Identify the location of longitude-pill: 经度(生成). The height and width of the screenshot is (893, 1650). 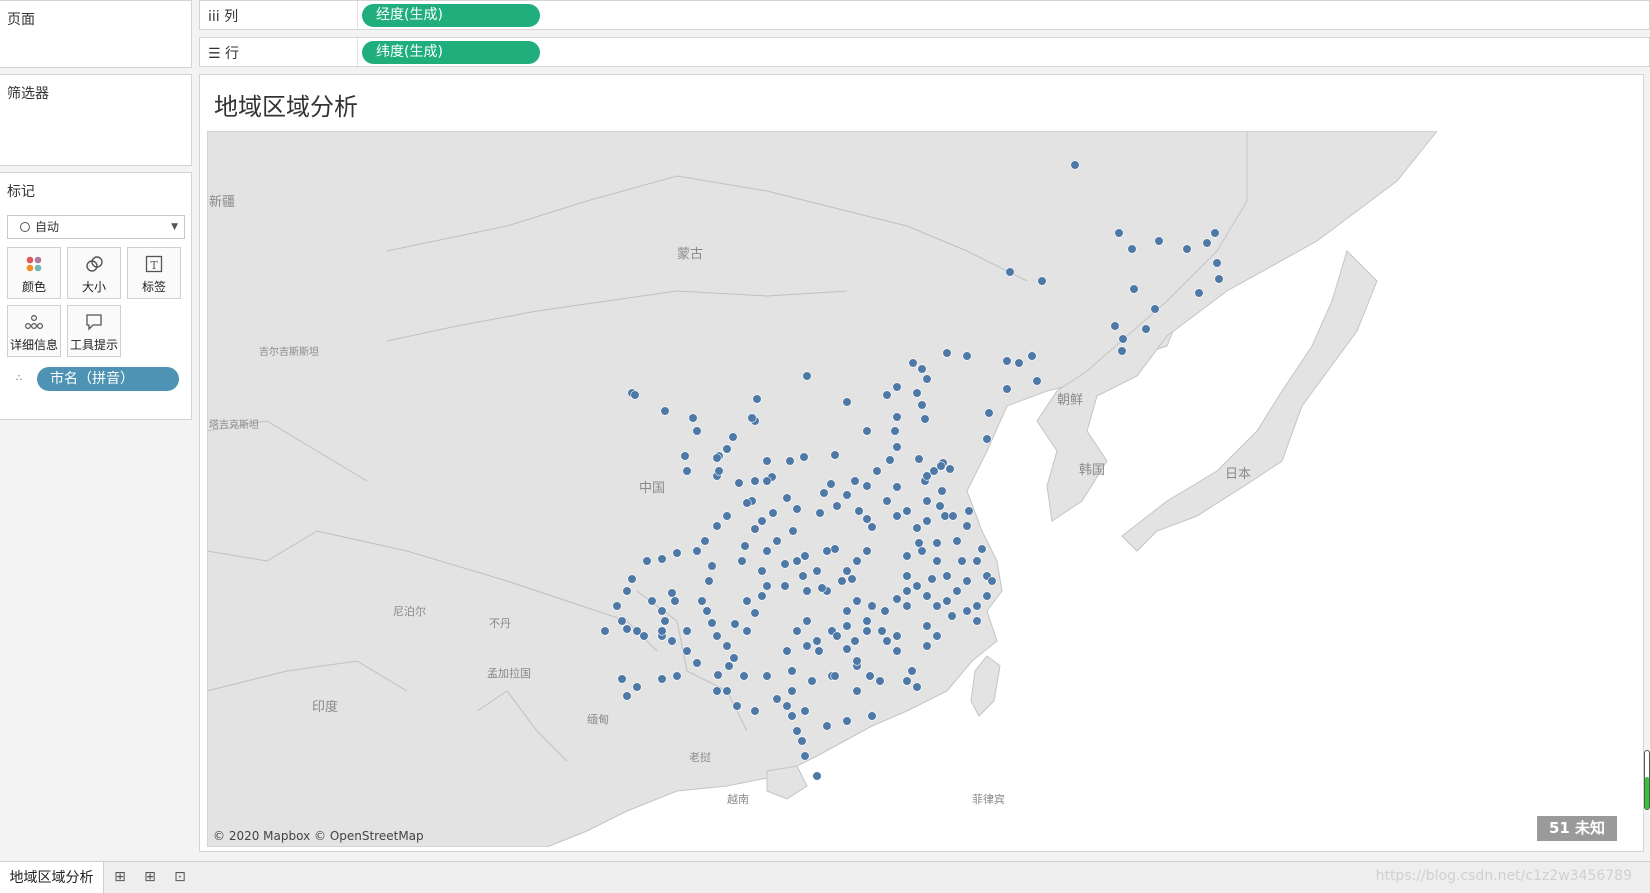
(451, 15).